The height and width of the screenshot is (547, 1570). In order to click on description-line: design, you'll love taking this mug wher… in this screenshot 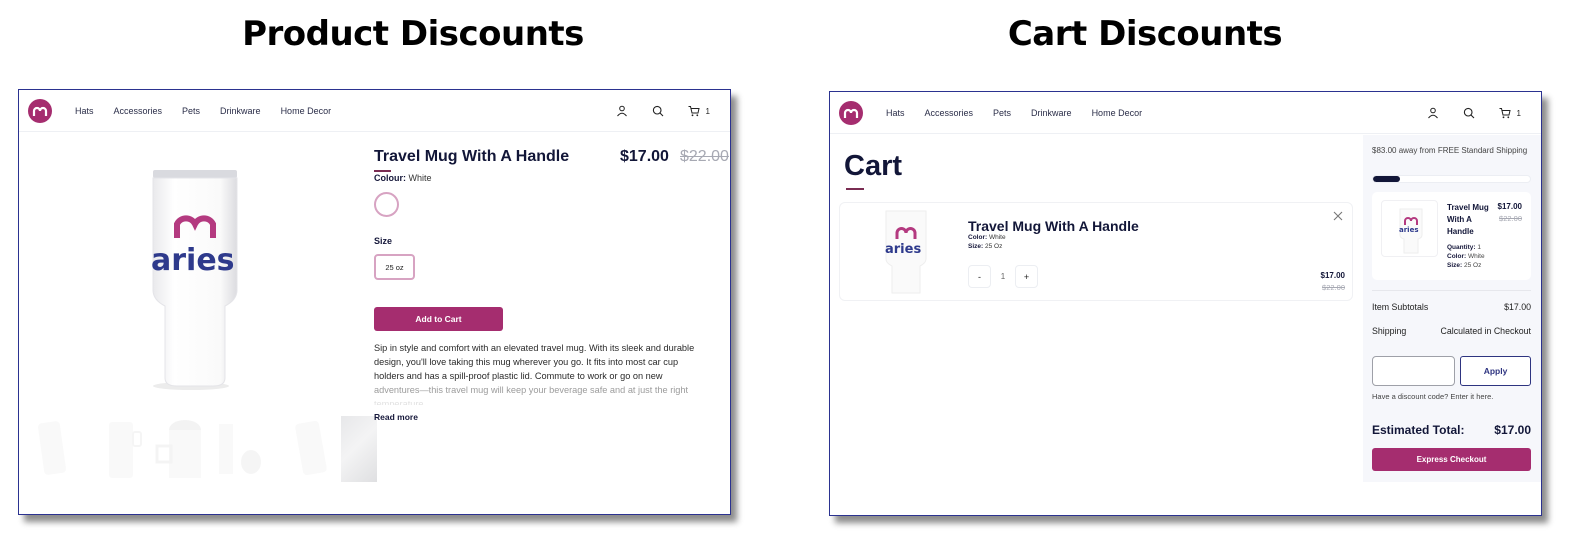, I will do `click(526, 362)`.